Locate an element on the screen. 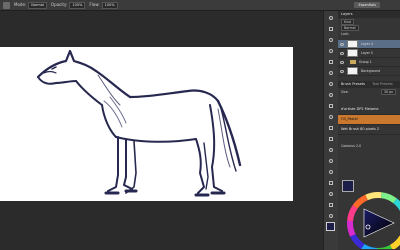 The height and width of the screenshot is (250, 400). layers-panel-tabs: Layers is located at coordinates (369, 14).